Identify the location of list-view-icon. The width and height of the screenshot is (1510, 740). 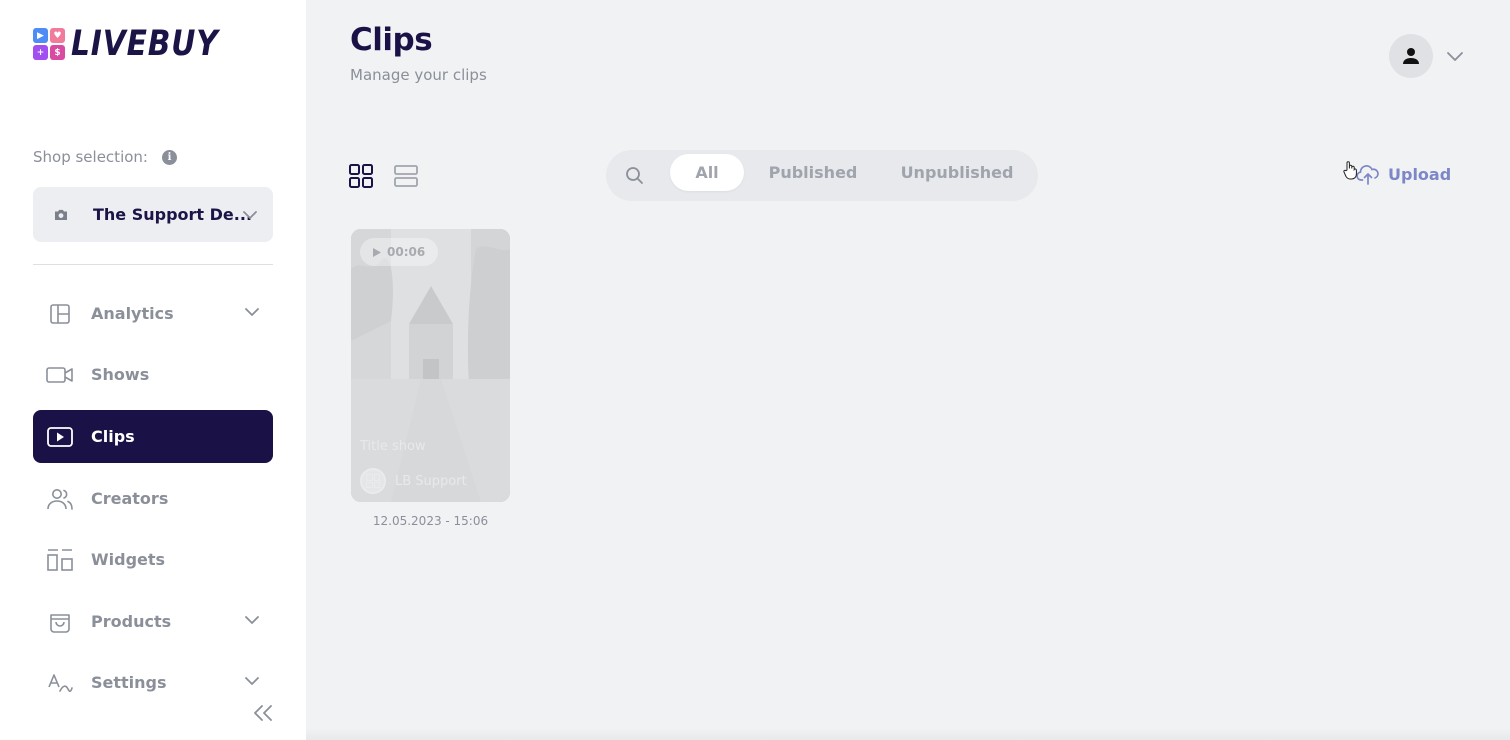
(406, 176).